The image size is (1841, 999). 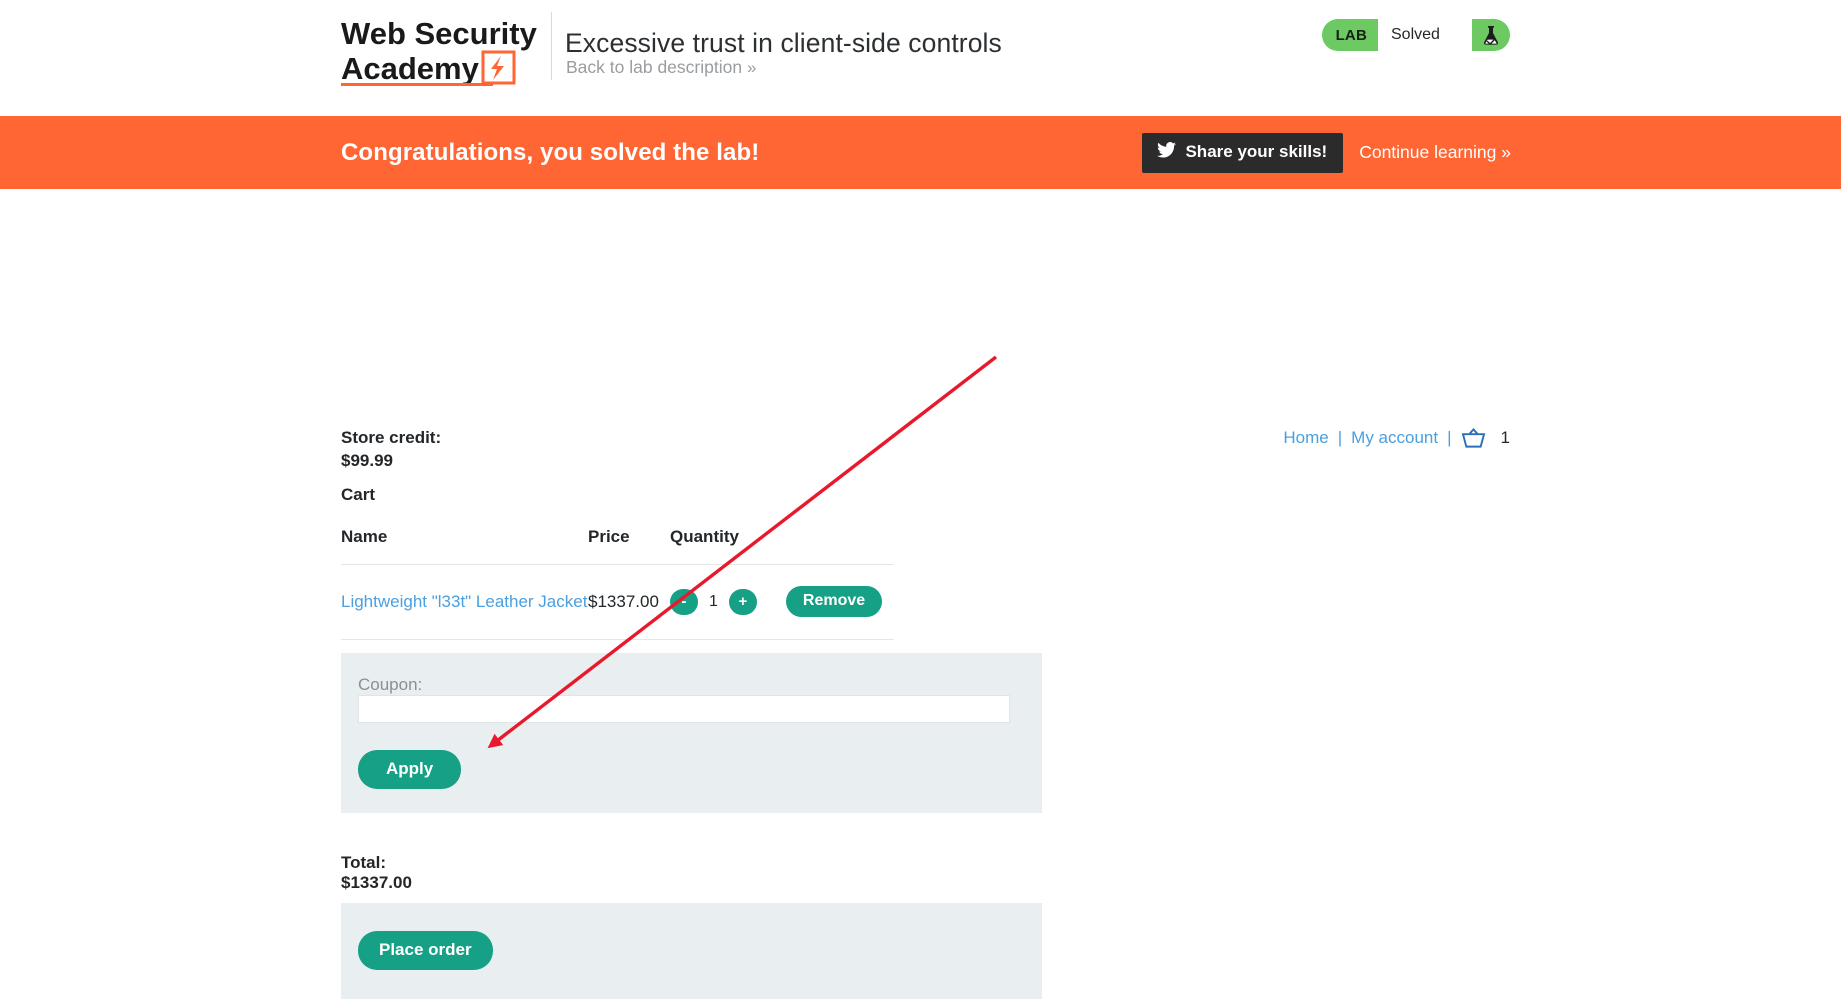 I want to click on place-order-button: Place order, so click(x=425, y=950).